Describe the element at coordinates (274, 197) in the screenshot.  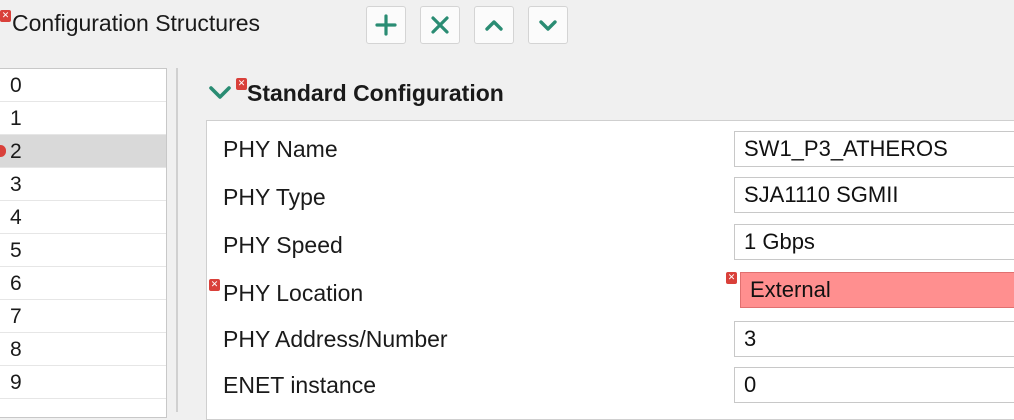
I see `phy-type-label: PHY Type` at that location.